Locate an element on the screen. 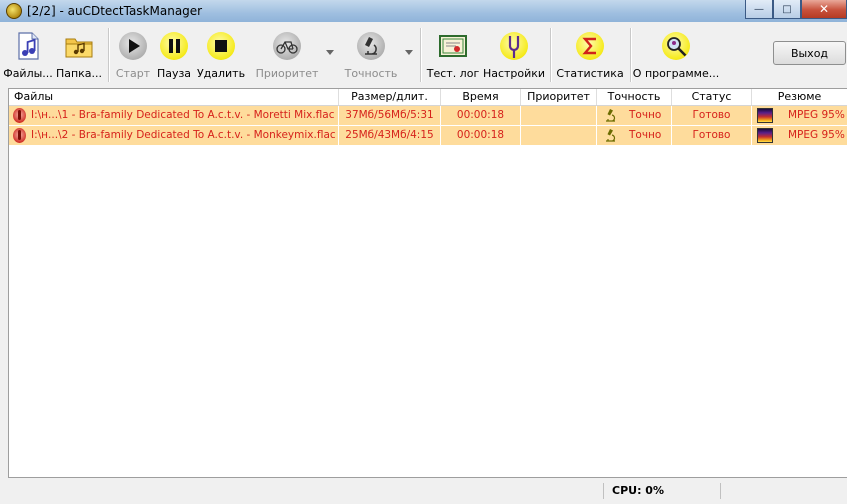  delete-button: Удалить is located at coordinates (221, 56).